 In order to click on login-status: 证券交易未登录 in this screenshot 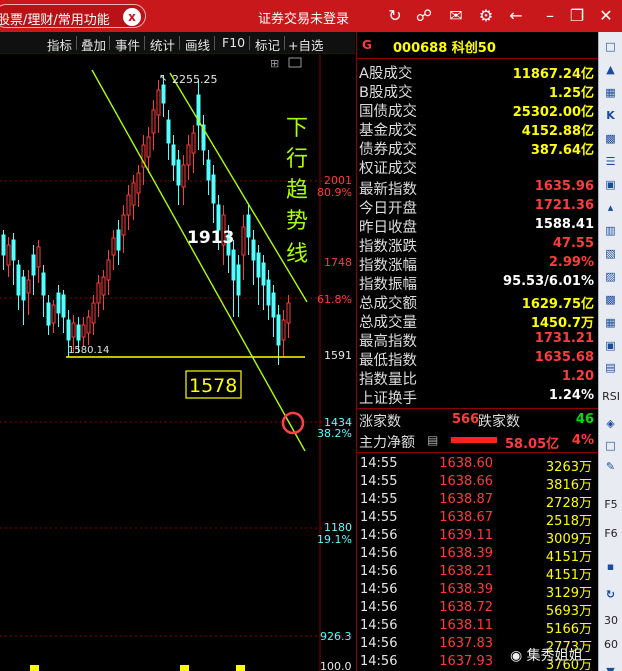, I will do `click(303, 17)`.